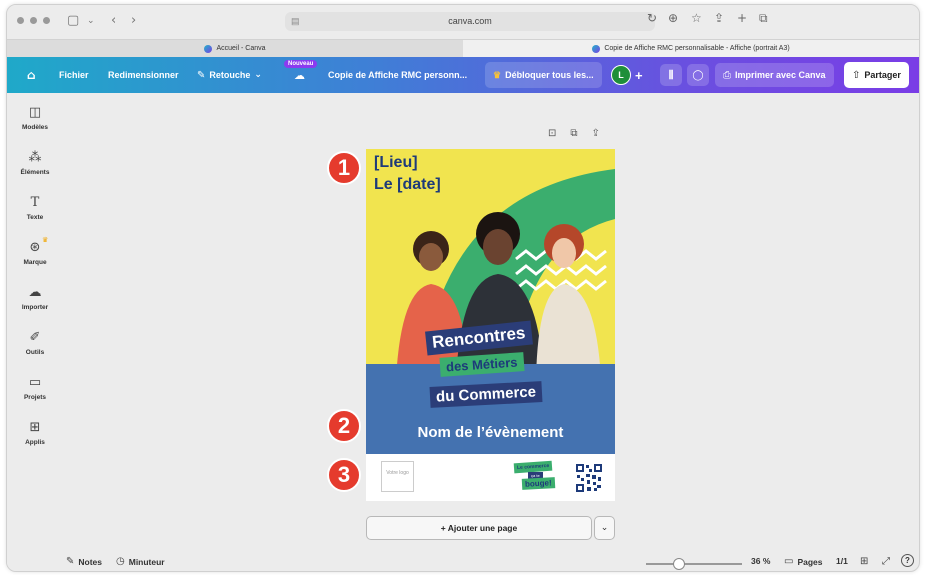  I want to click on sidebar-item-marque: ♛ ⊛ Marque, so click(35, 251).